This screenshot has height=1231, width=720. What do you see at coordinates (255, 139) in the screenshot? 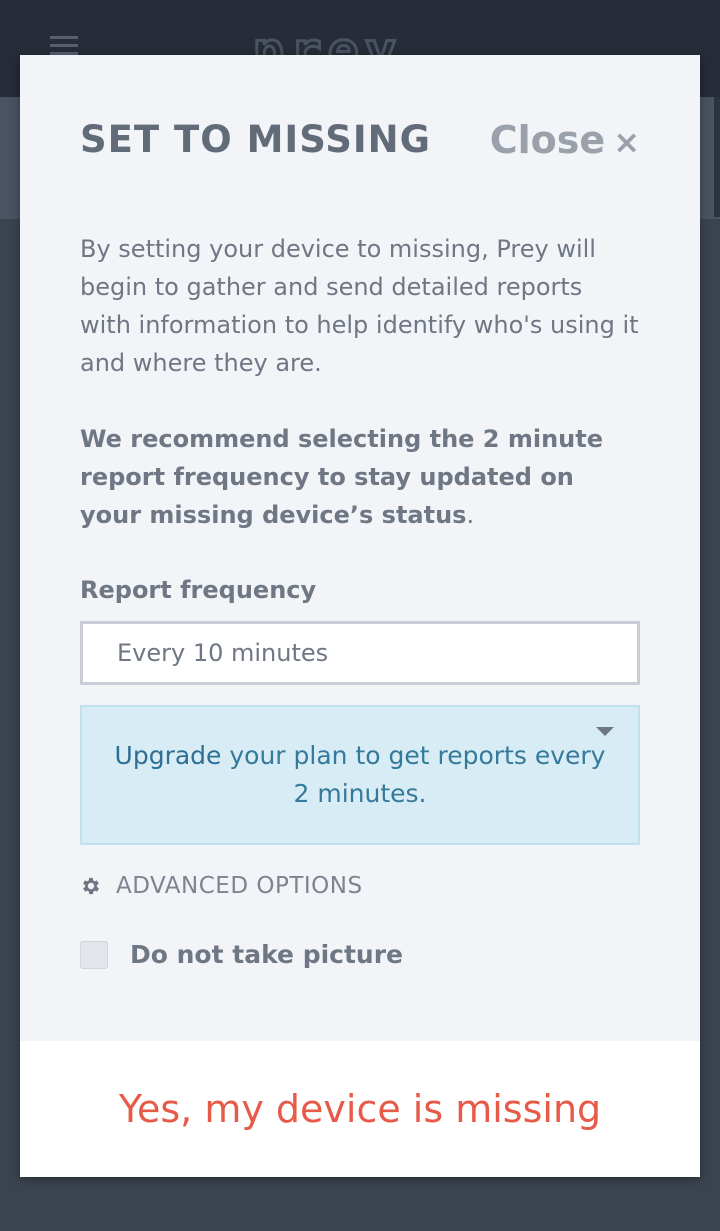
I see `modal-title: SET TO MISSING` at bounding box center [255, 139].